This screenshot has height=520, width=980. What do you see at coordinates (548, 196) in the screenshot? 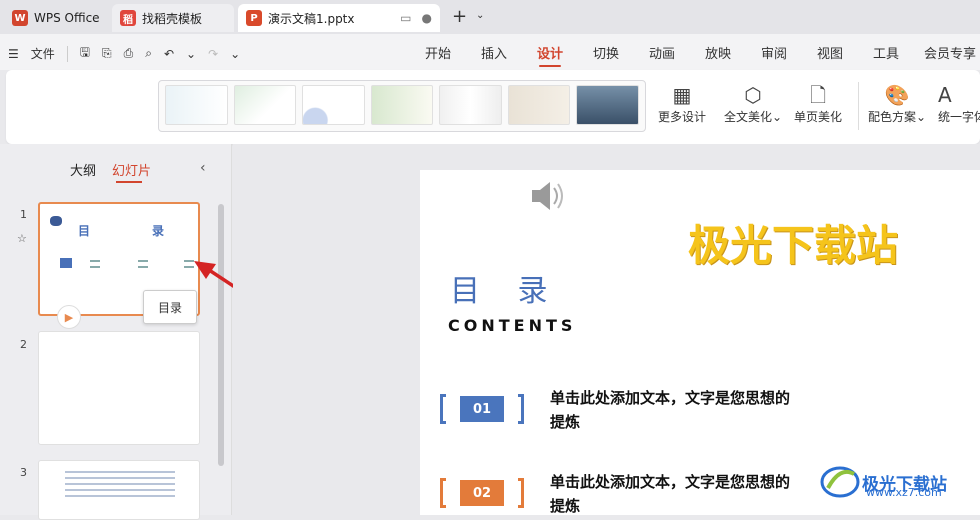
I see `speaker-icon` at bounding box center [548, 196].